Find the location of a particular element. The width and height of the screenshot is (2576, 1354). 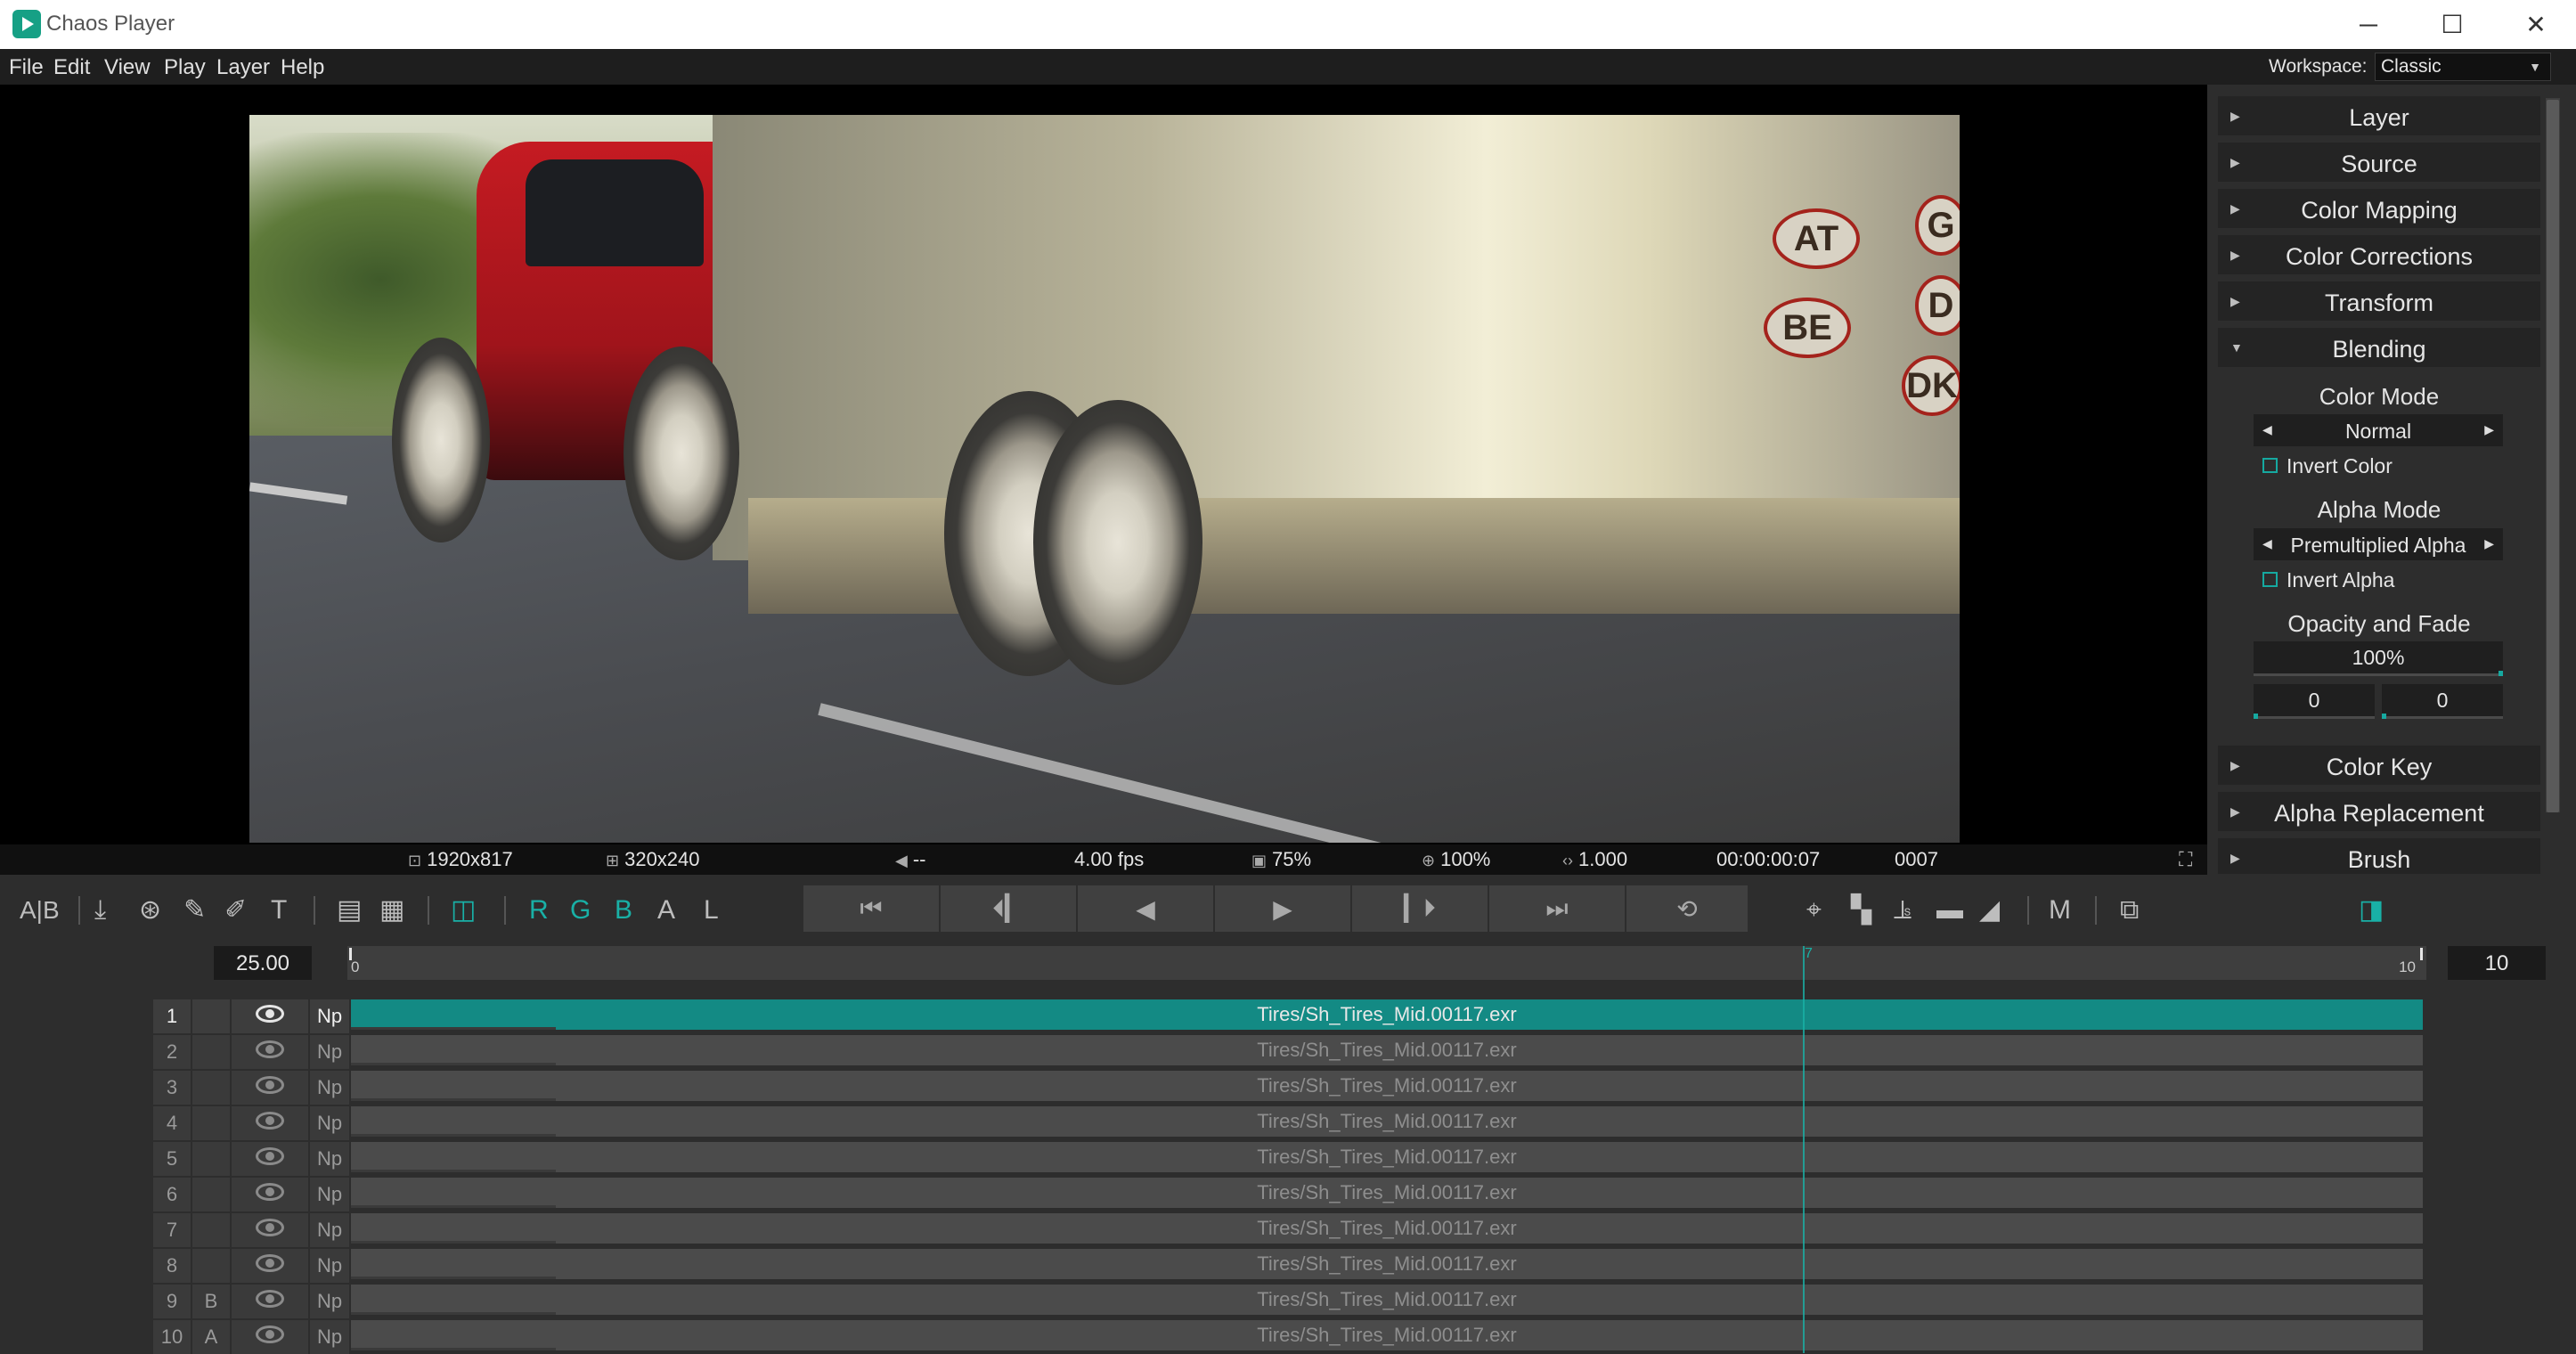

go-to-start-icon: ⏮ is located at coordinates (872, 908).